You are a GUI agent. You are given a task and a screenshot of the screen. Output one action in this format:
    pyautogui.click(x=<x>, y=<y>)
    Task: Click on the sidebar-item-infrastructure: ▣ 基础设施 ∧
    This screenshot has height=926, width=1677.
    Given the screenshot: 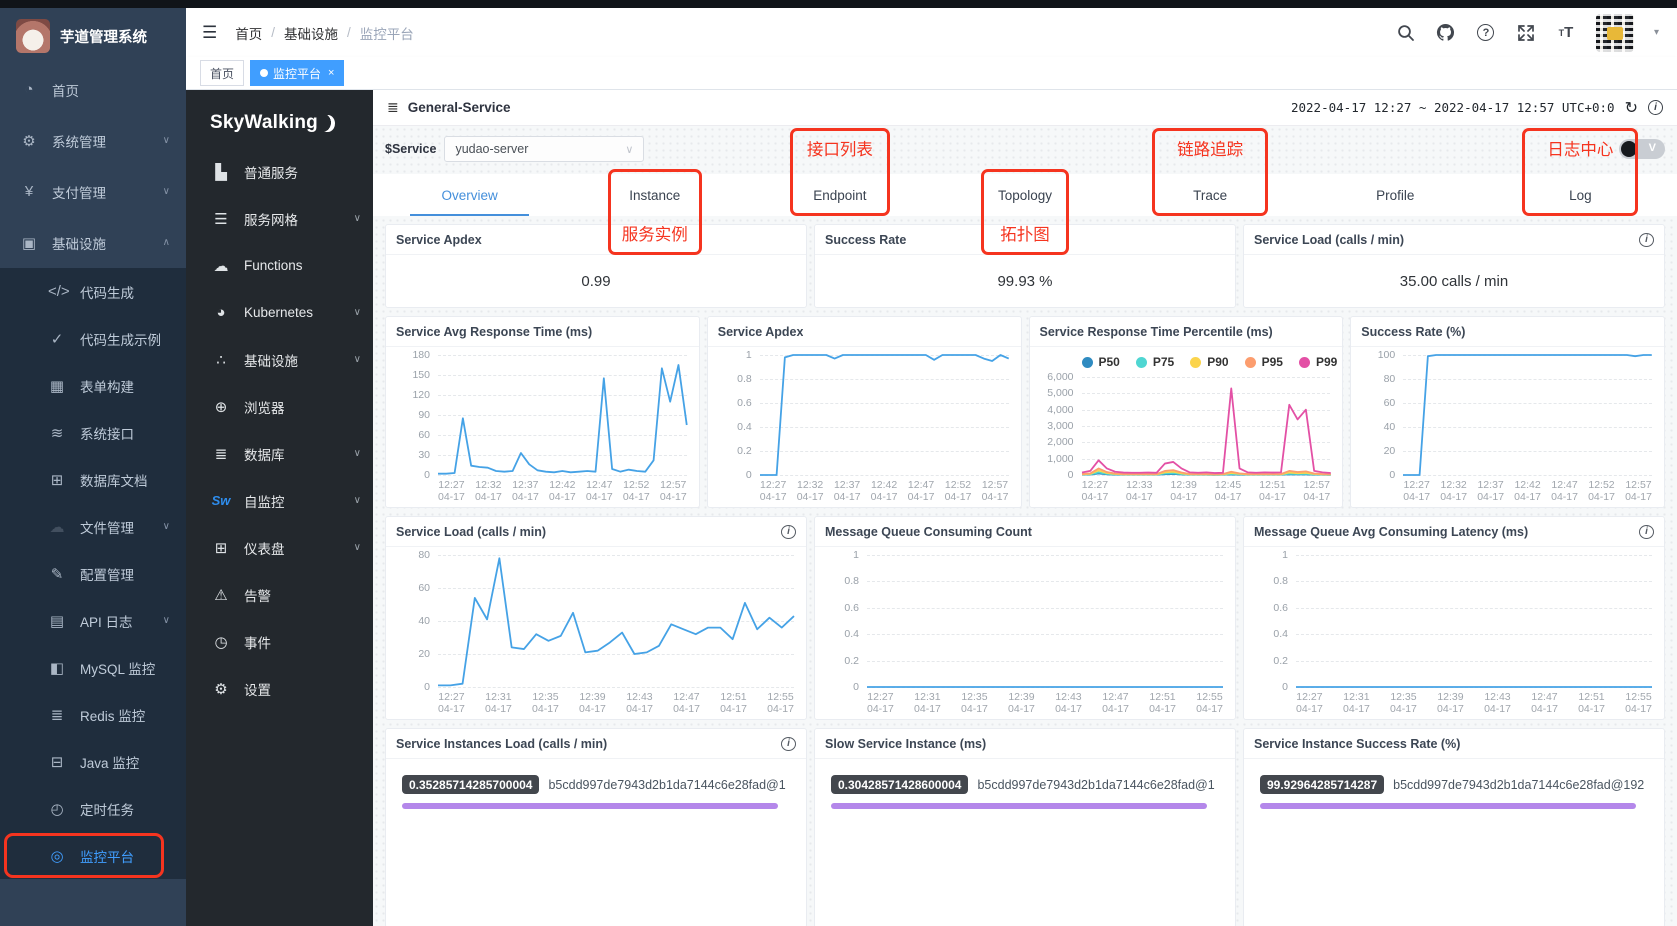 What is the action you would take?
    pyautogui.click(x=93, y=242)
    